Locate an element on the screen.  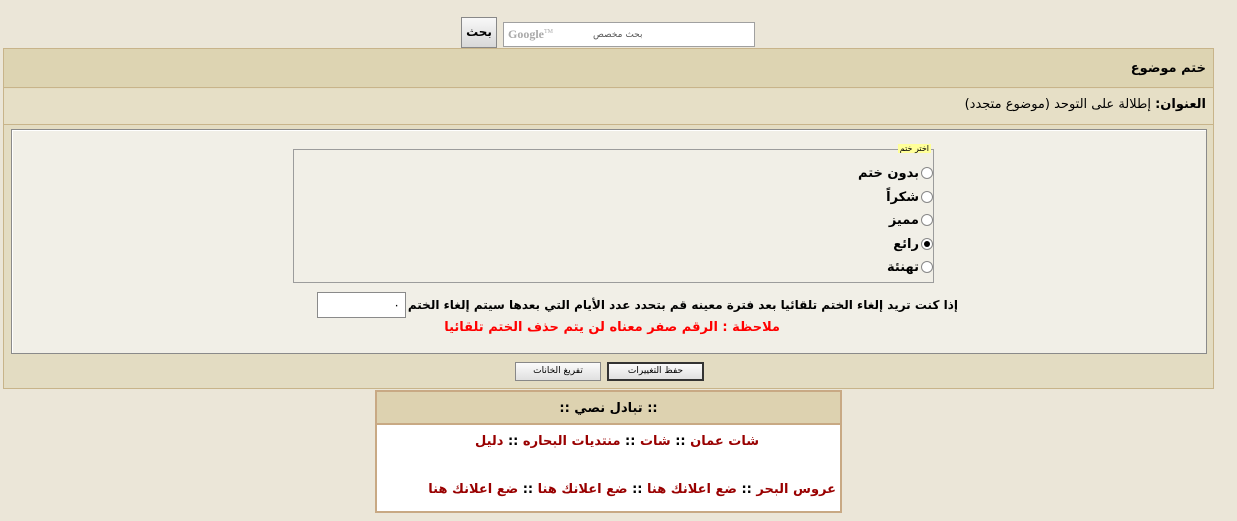
radio-selected-icon is located at coordinates (927, 244).